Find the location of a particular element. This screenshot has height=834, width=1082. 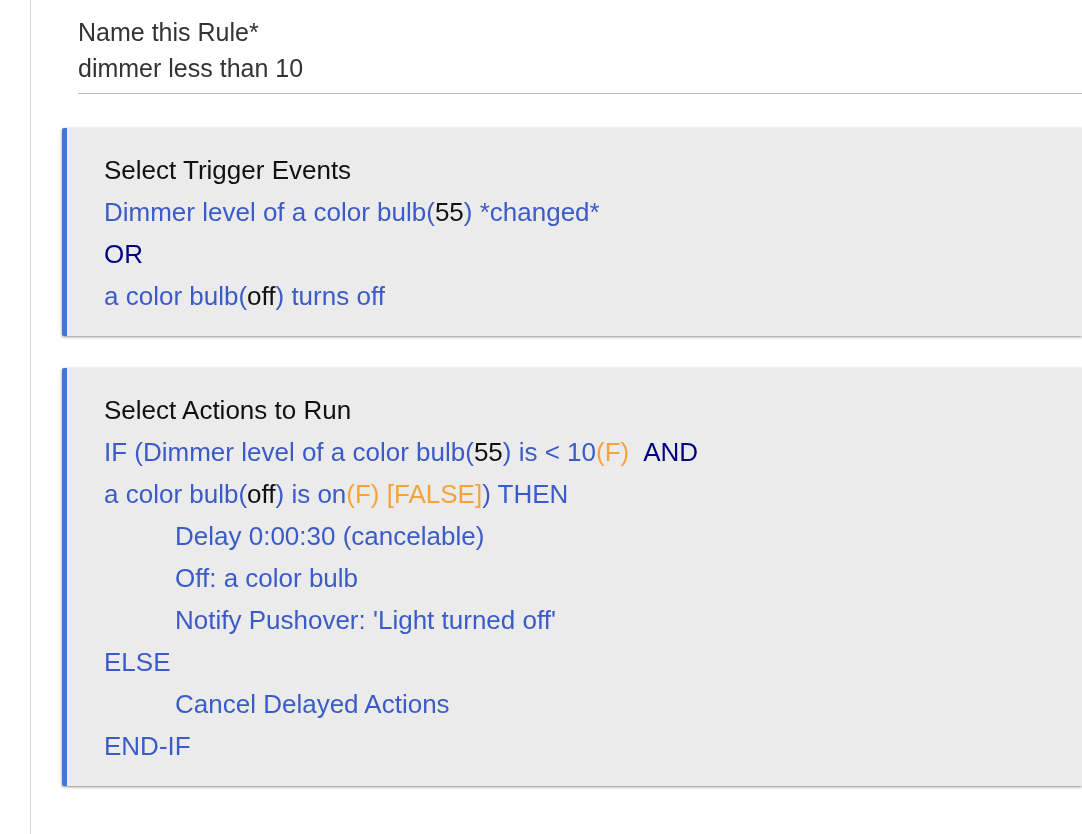

rule-line: Cancel Delayed Actions is located at coordinates (312, 704).